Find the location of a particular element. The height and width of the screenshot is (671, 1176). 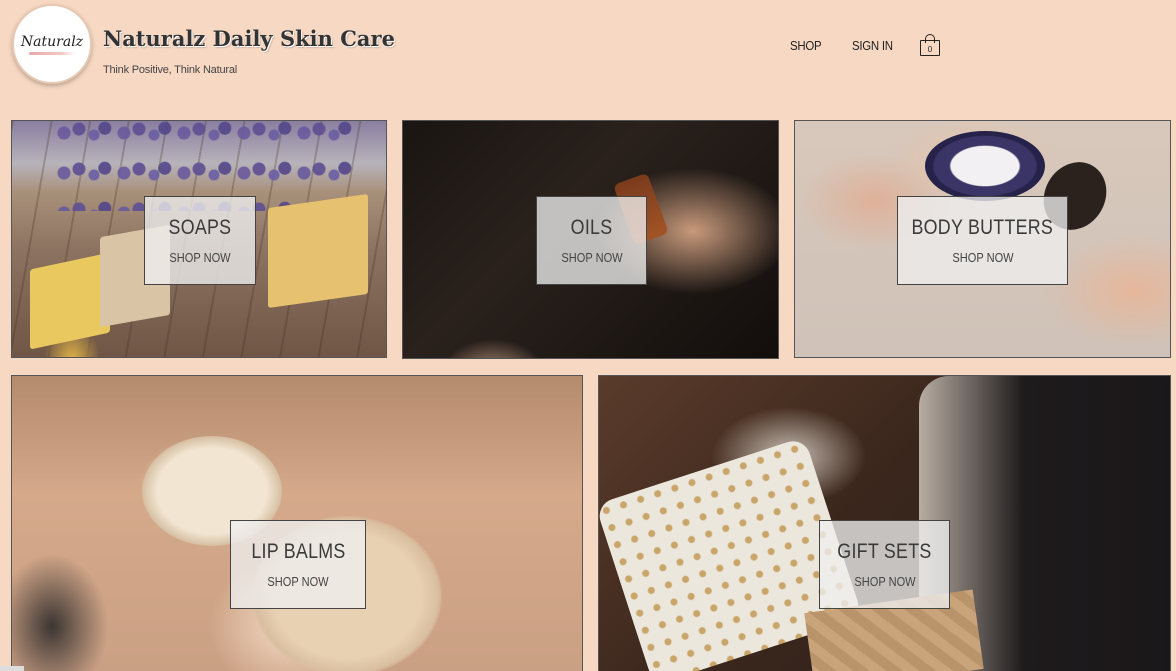

category-label-box: Oils Shop Now is located at coordinates (591, 240).